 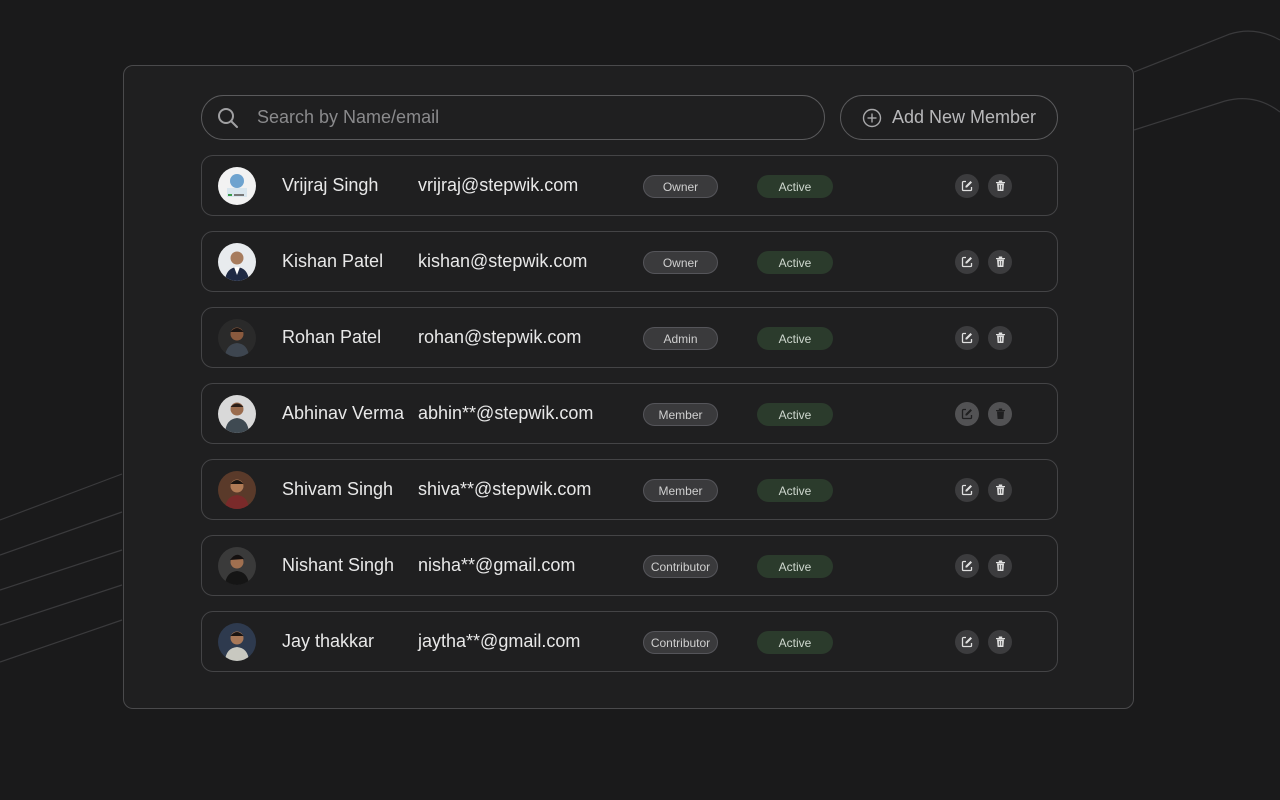 What do you see at coordinates (497, 565) in the screenshot?
I see `member-email: nisha**@gmail.com` at bounding box center [497, 565].